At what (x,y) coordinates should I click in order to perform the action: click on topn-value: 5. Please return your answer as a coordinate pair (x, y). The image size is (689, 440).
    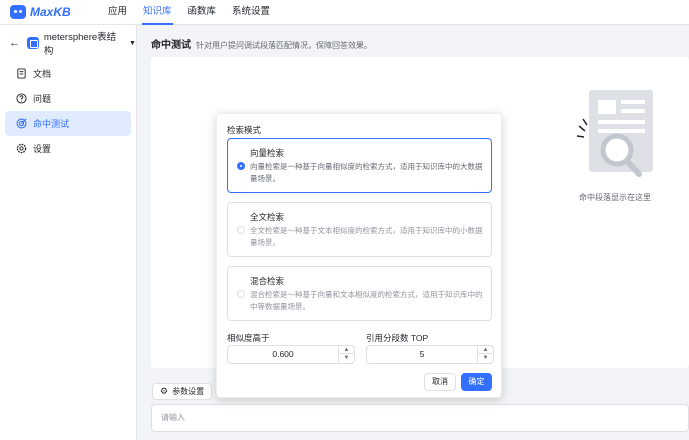
    Looking at the image, I should click on (422, 354).